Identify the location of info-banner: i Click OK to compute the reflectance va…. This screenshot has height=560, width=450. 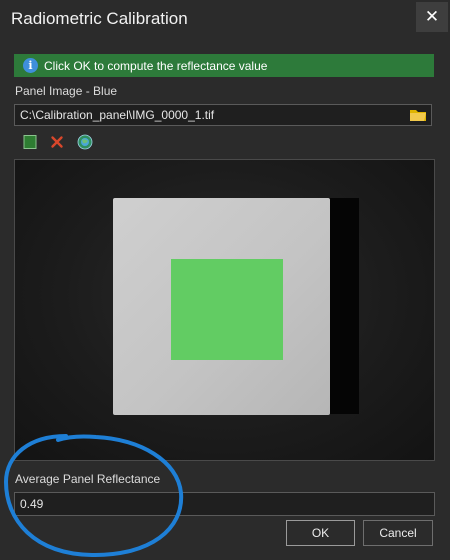
(224, 65).